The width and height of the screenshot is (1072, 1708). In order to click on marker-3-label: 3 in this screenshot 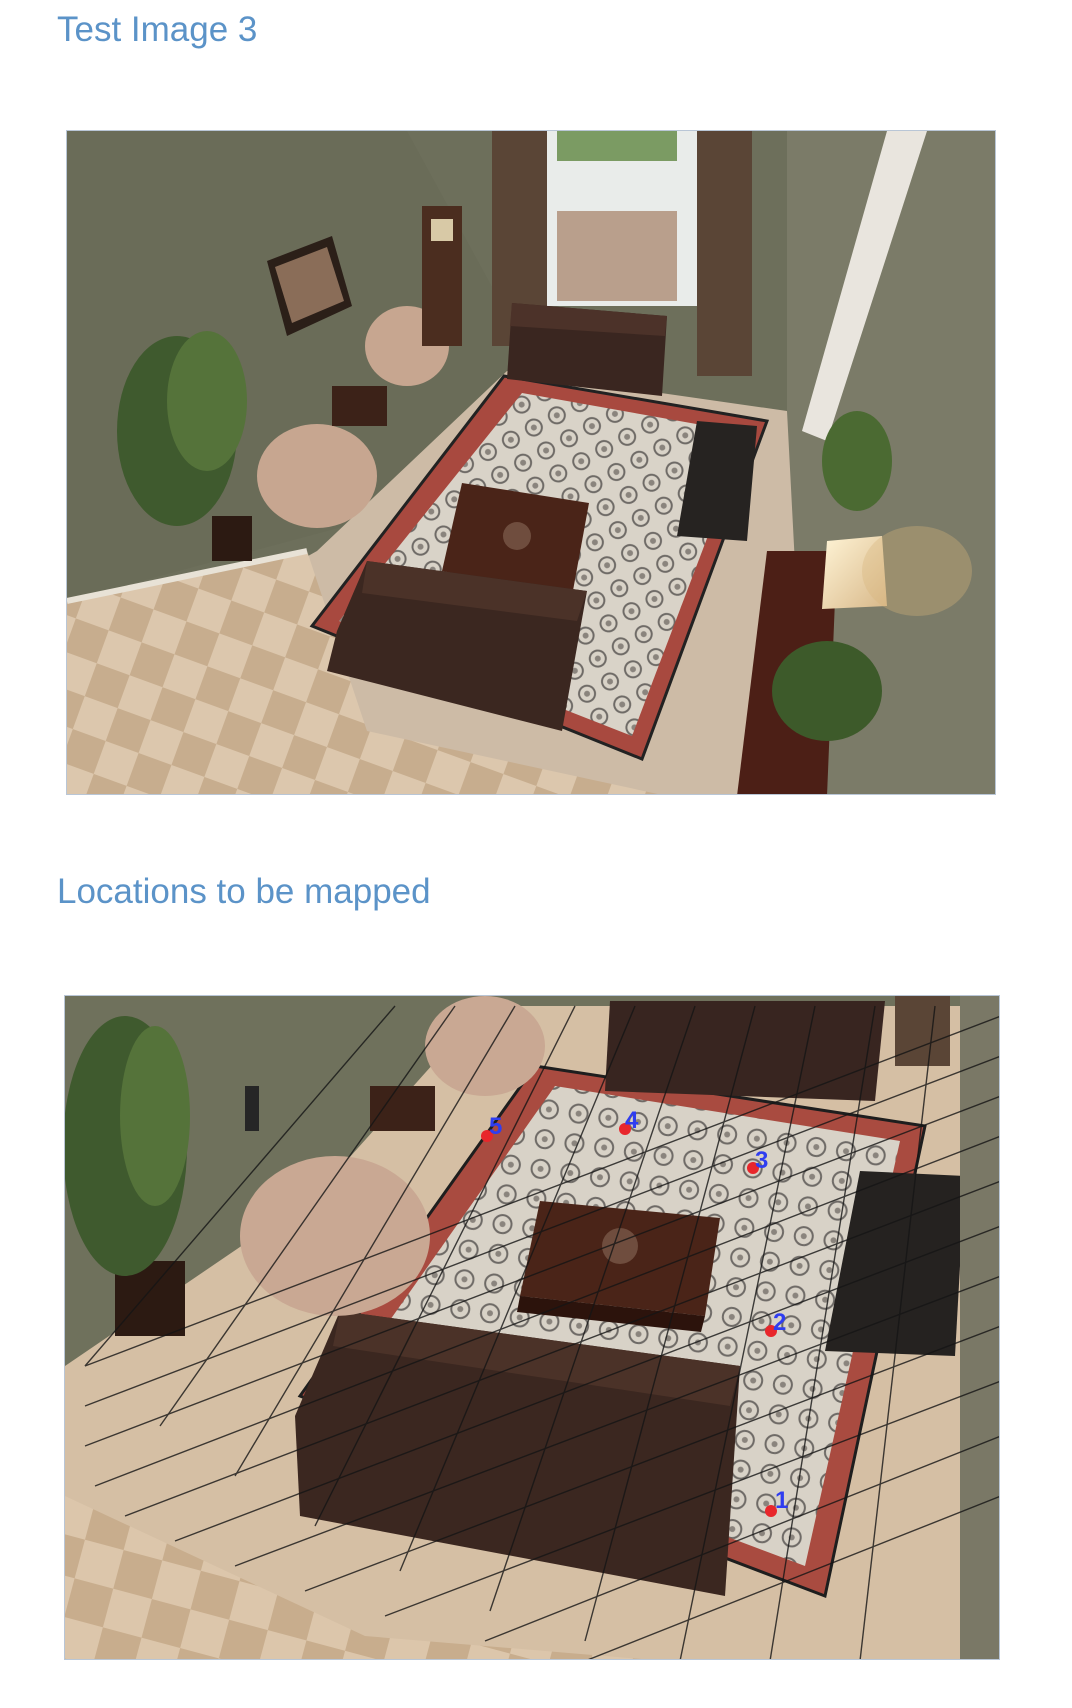, I will do `click(761, 1160)`.